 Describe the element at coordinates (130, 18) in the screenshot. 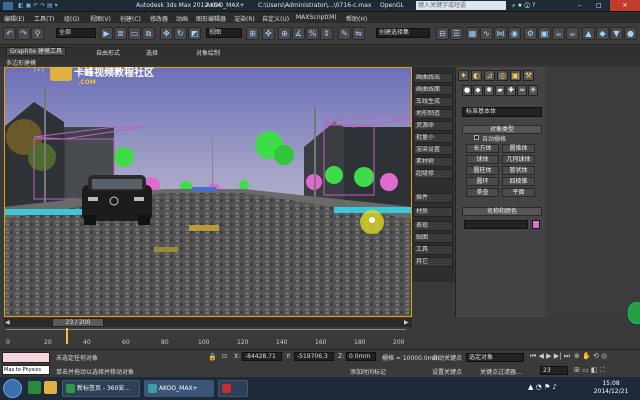

I see `menu-create: 创建(C)` at that location.